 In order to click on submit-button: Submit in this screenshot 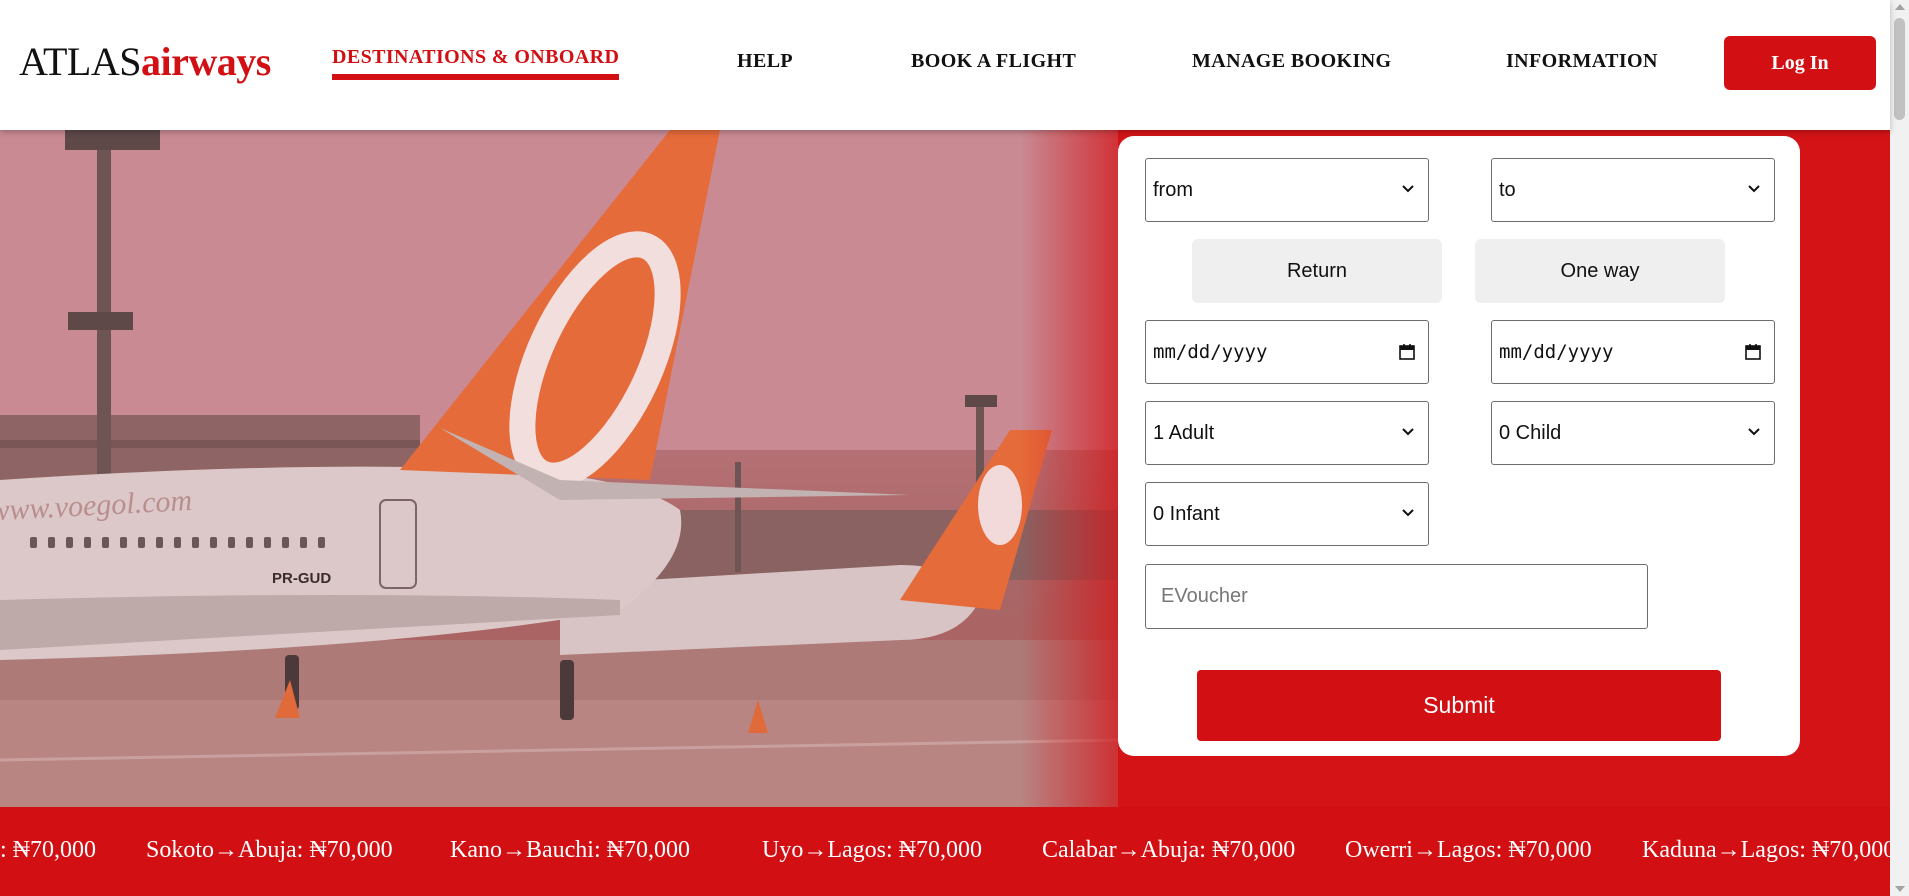, I will do `click(1459, 705)`.